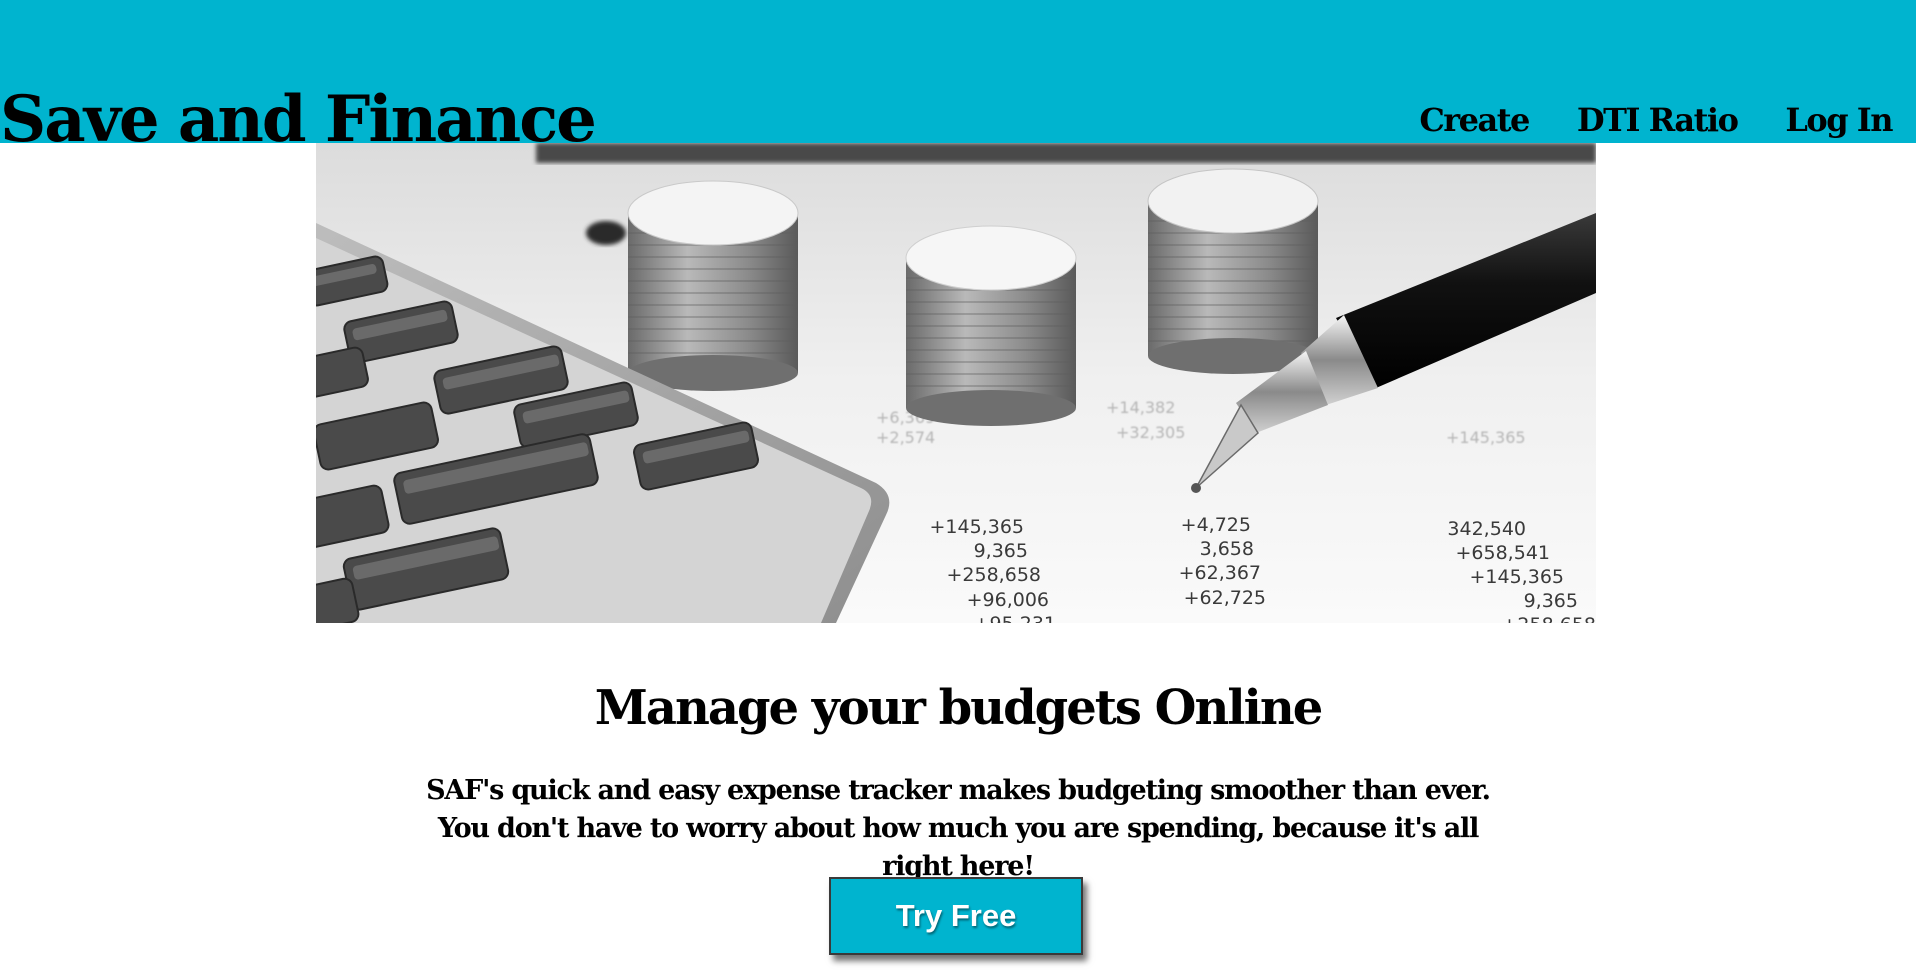 This screenshot has width=1916, height=973. I want to click on svg-text: +658,541, so click(1503, 553).